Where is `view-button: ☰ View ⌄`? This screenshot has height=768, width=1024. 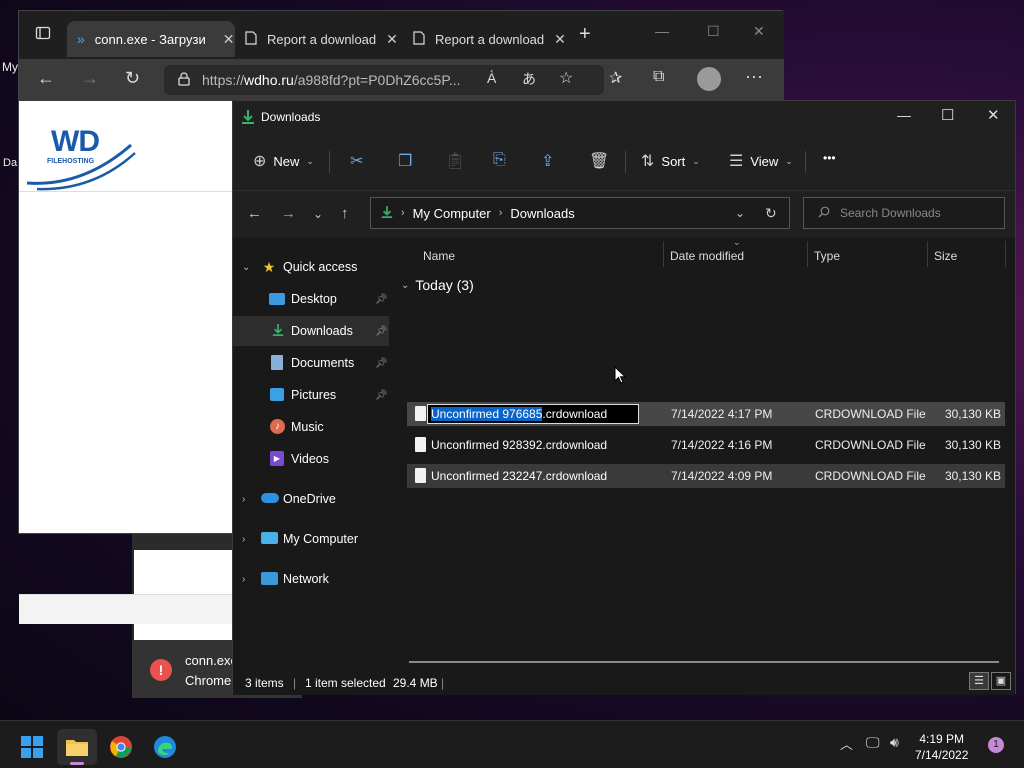 view-button: ☰ View ⌄ is located at coordinates (761, 161).